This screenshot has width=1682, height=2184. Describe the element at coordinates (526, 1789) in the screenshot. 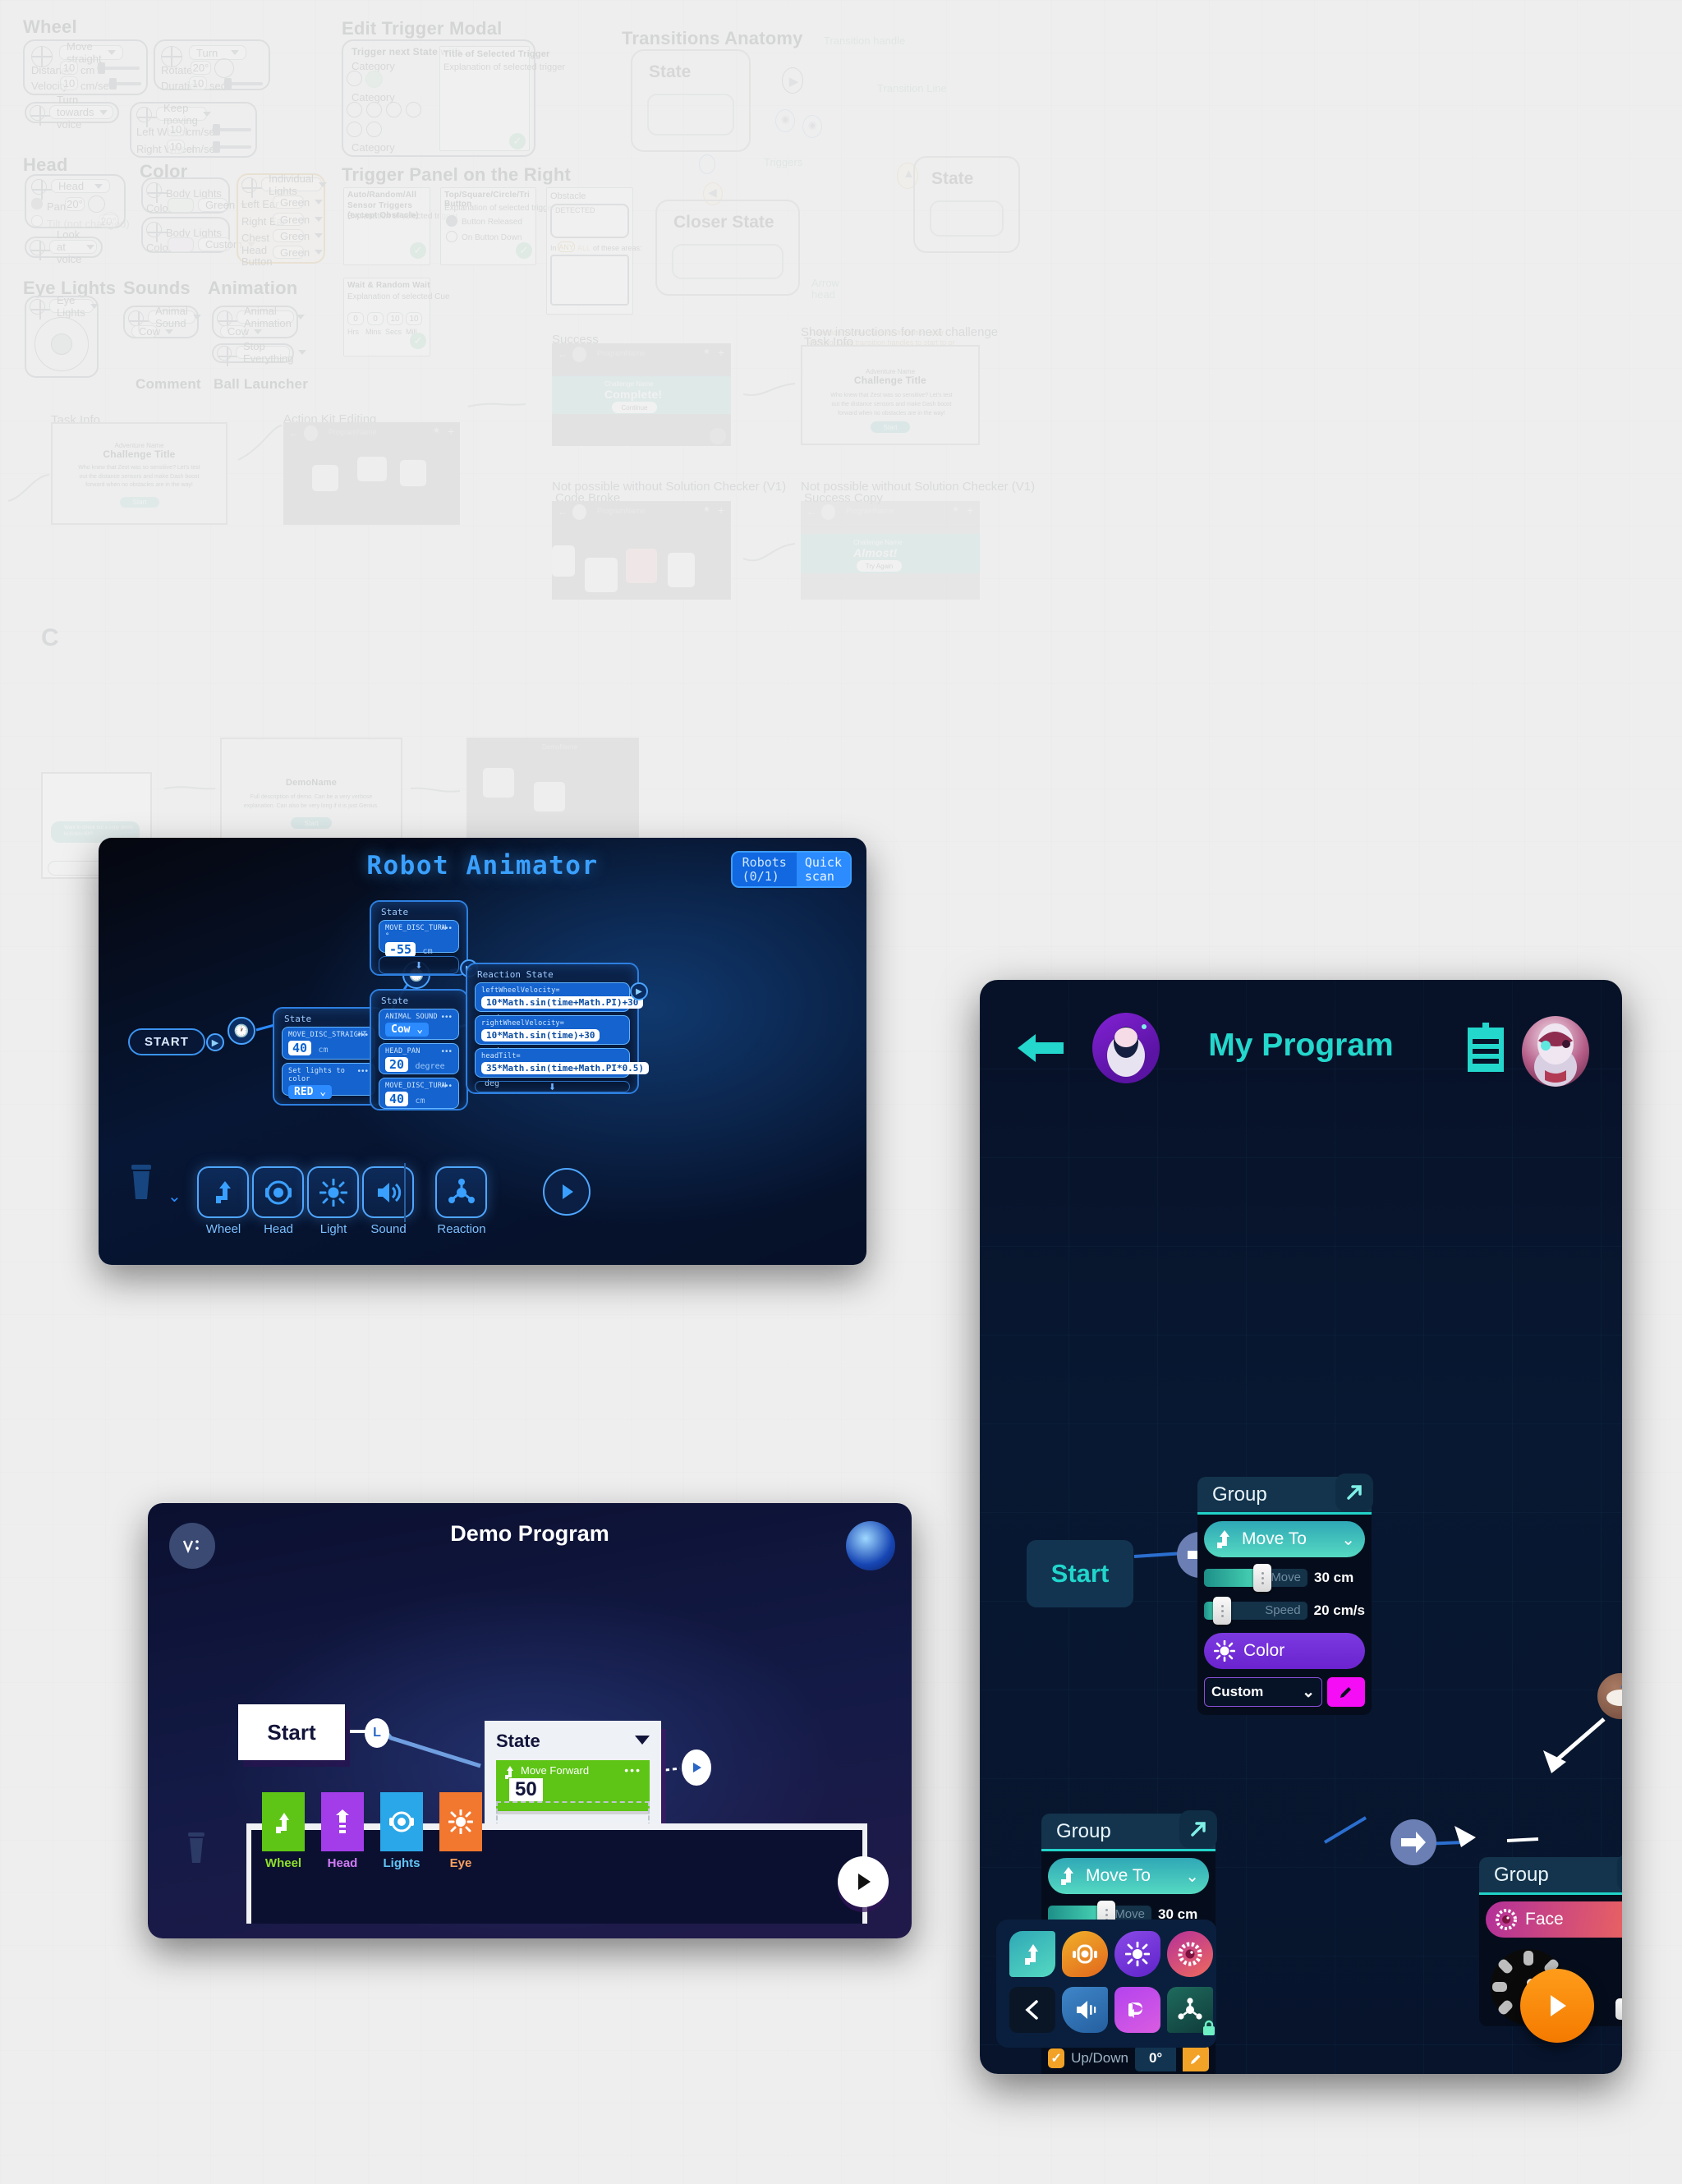

I see `block-value: 50` at that location.